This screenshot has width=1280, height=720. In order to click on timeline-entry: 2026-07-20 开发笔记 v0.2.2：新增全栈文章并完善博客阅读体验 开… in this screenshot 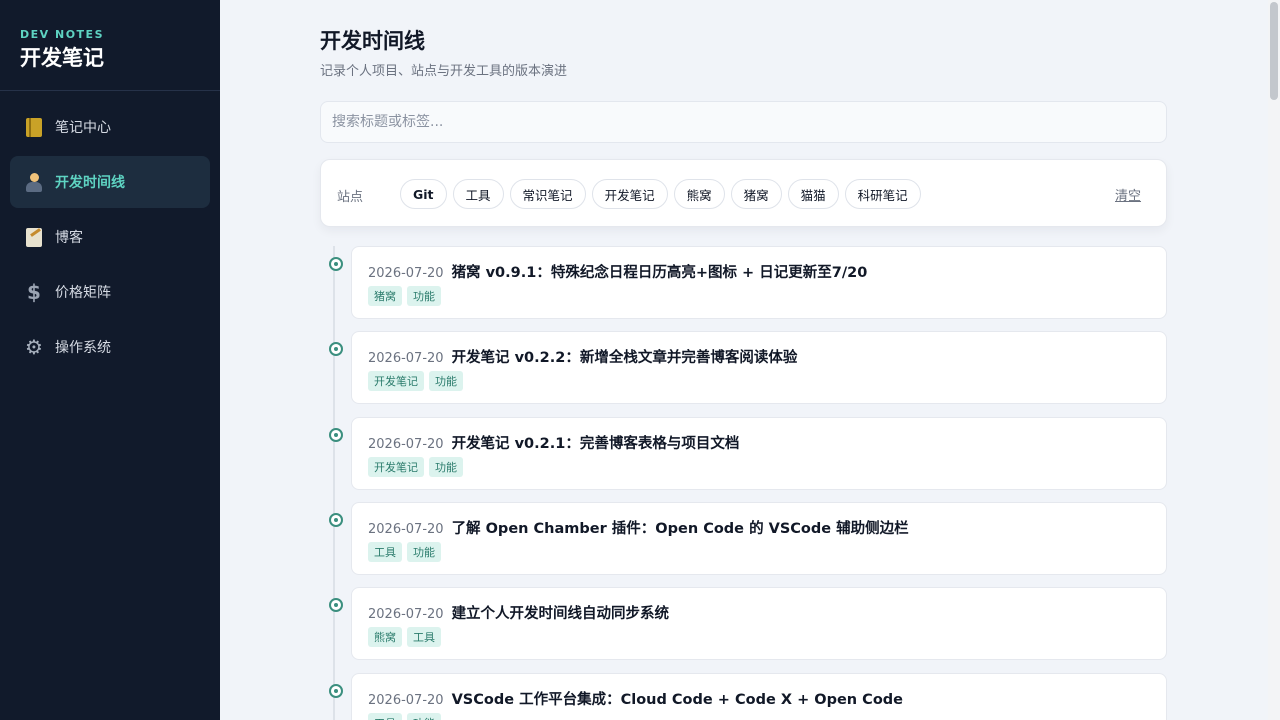, I will do `click(748, 367)`.